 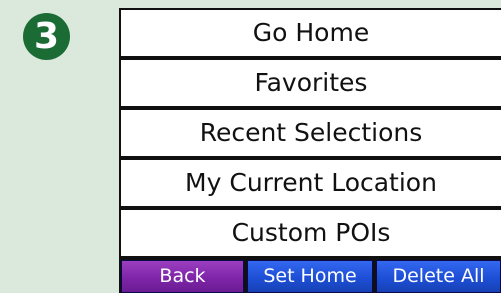 I want to click on menu-item-favorites: Favorites, so click(x=311, y=83).